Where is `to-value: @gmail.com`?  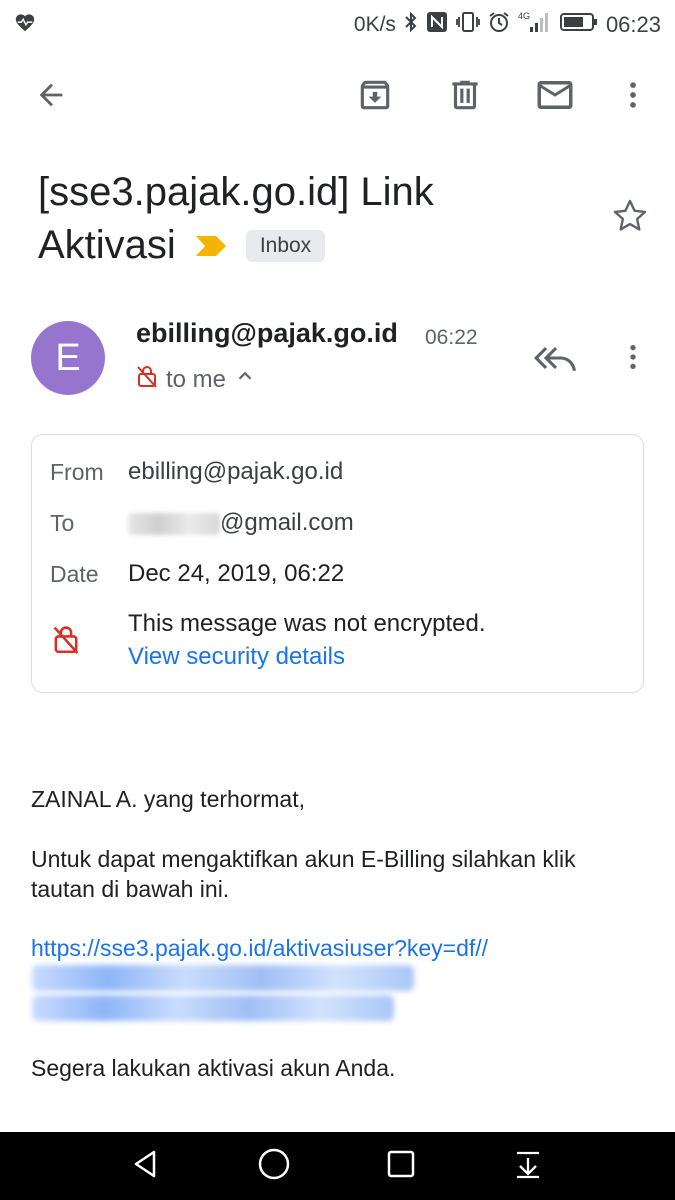 to-value: @gmail.com is located at coordinates (287, 522).